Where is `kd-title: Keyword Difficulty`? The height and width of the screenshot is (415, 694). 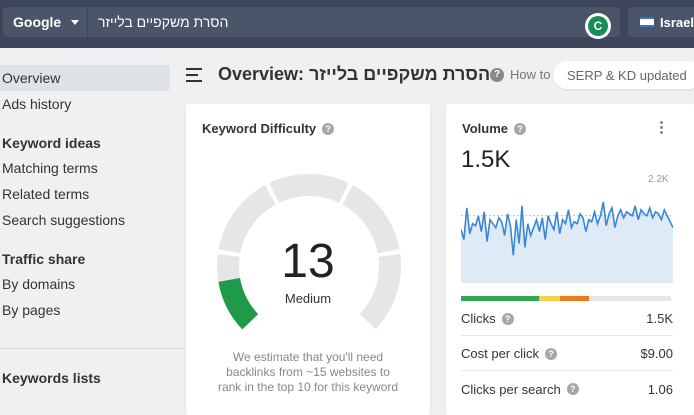 kd-title: Keyword Difficulty is located at coordinates (259, 128).